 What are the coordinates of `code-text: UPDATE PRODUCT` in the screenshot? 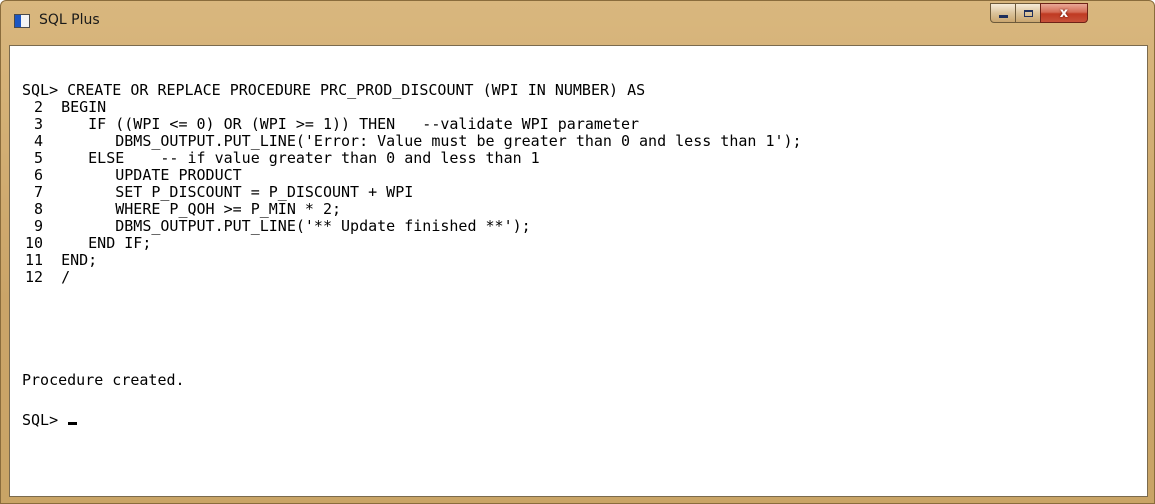 It's located at (151, 175).